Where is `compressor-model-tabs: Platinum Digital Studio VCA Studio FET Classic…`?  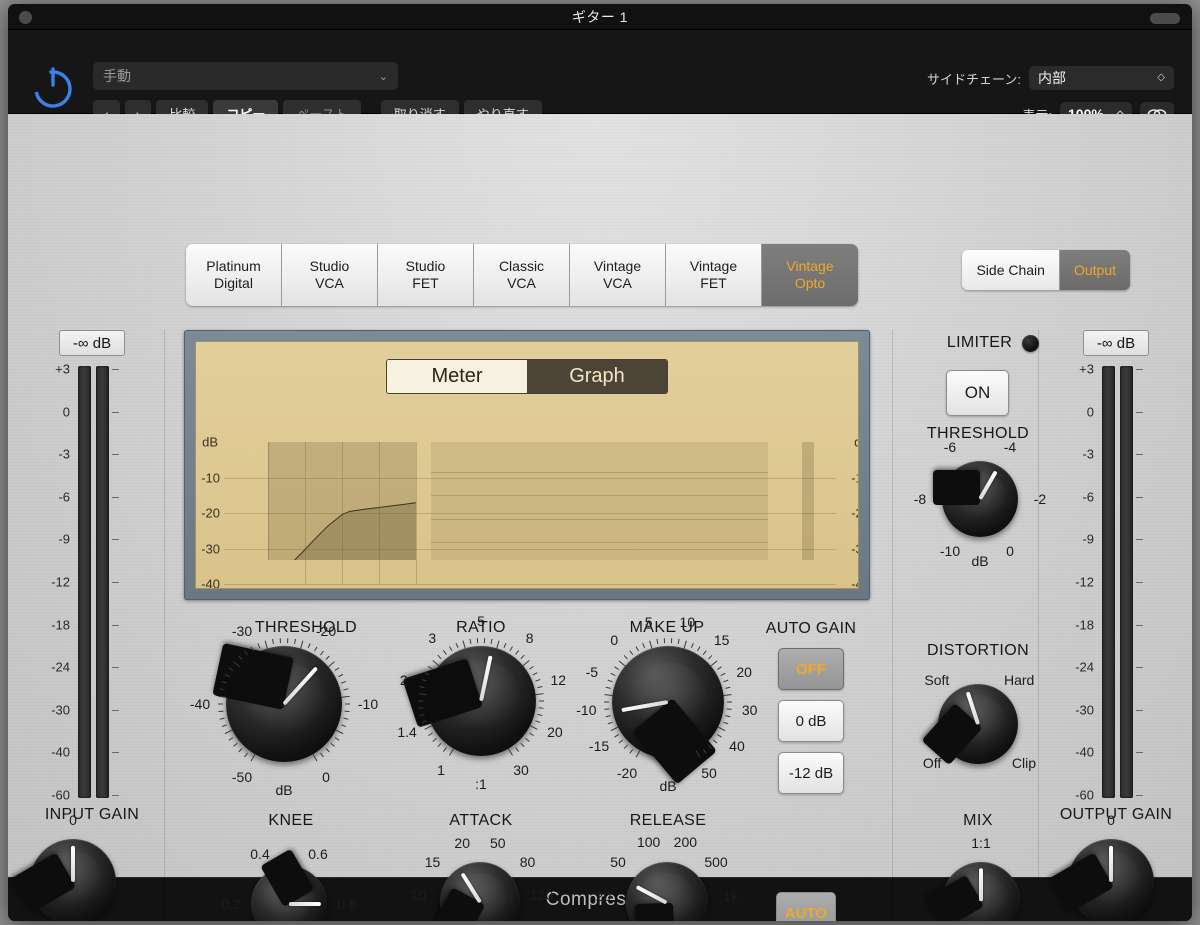 compressor-model-tabs: Platinum Digital Studio VCA Studio FET Classic… is located at coordinates (522, 275).